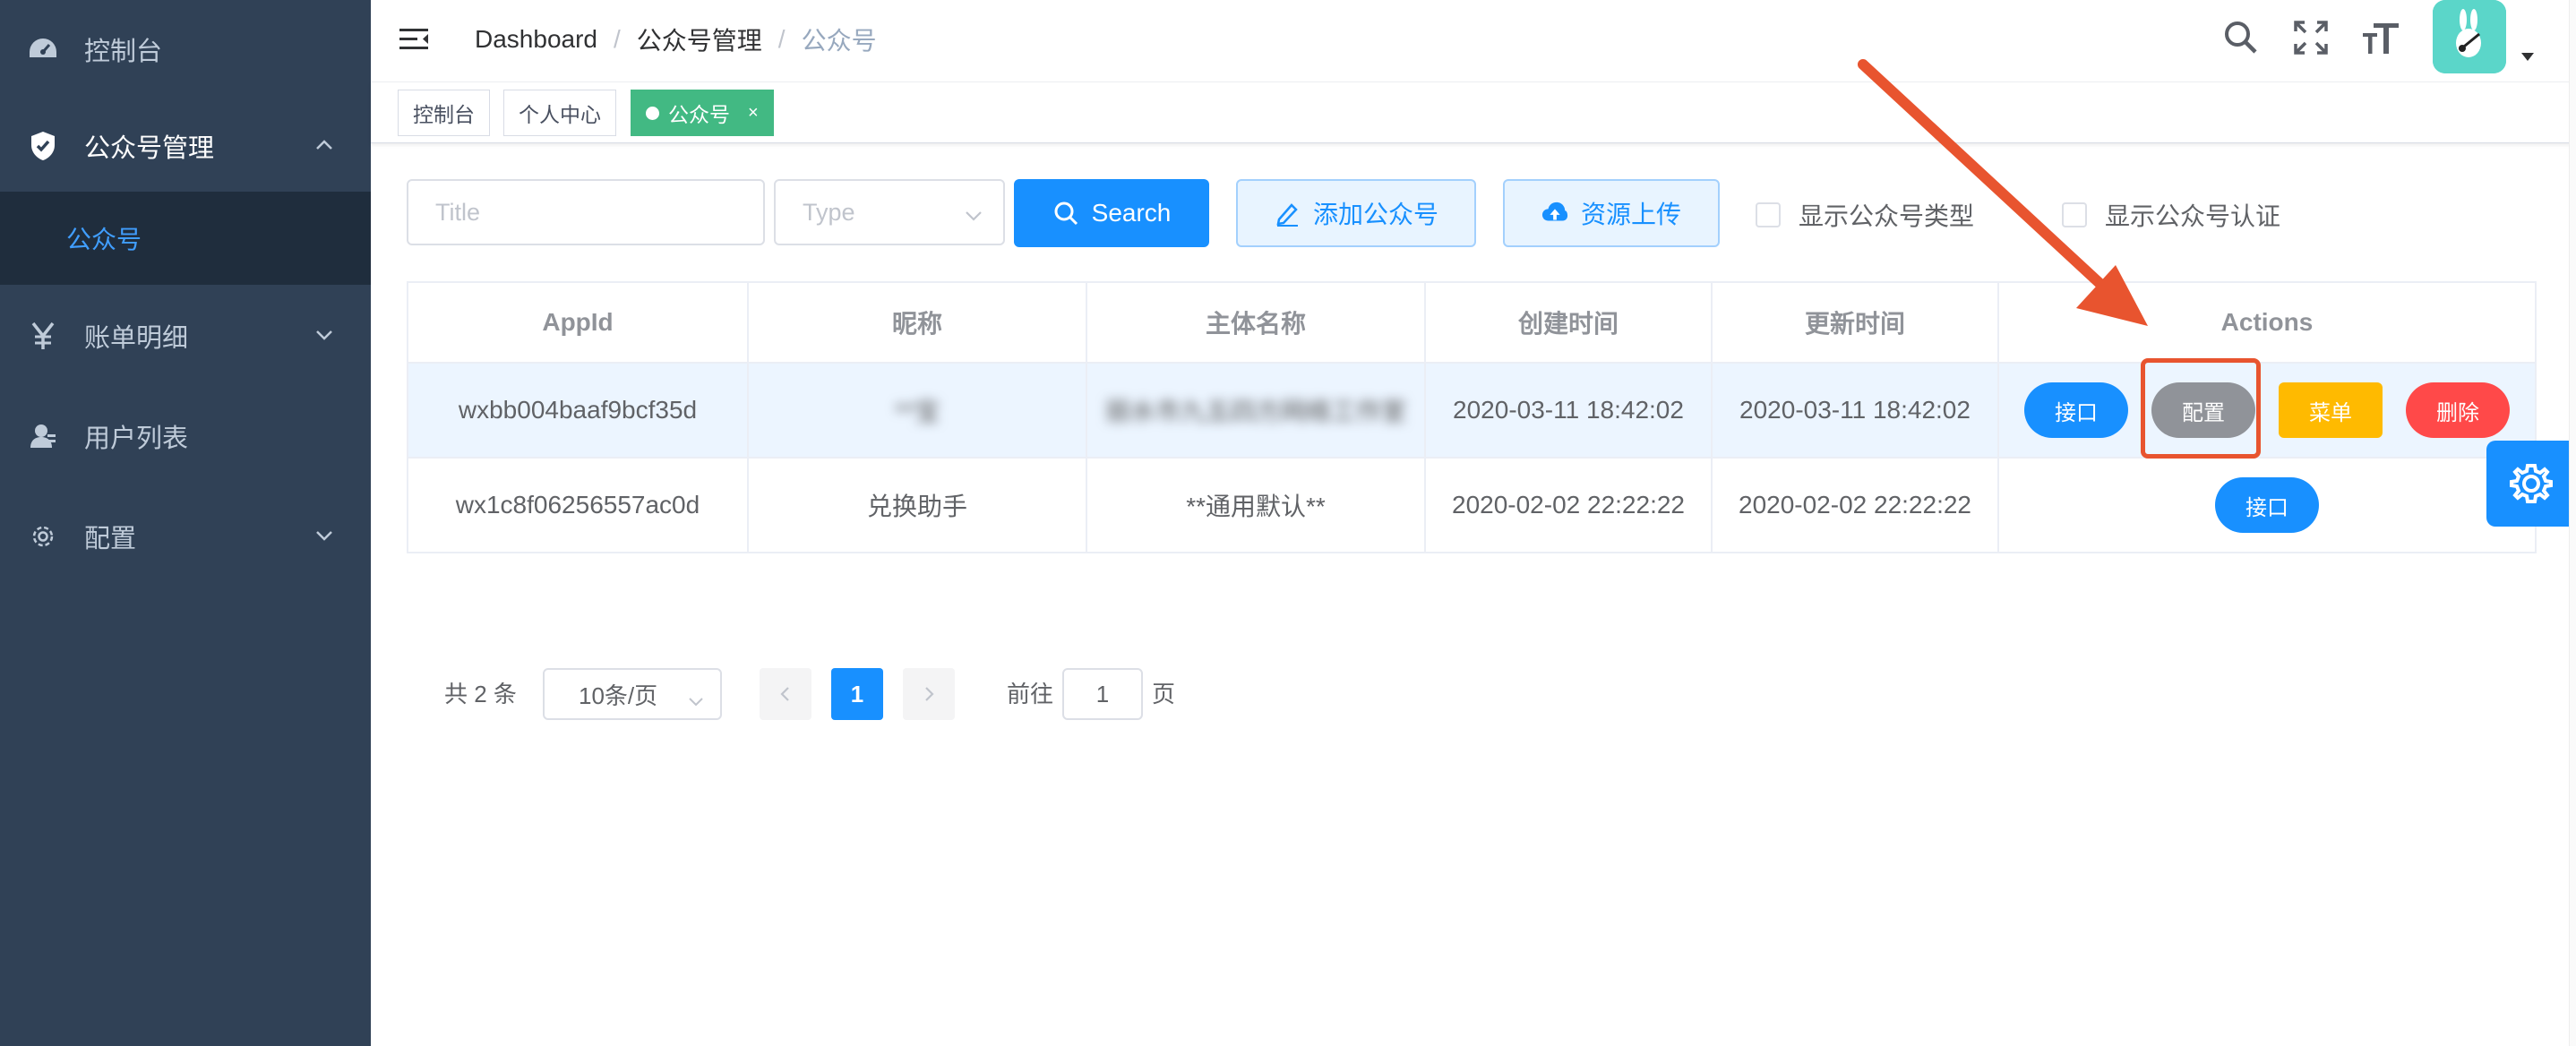 The image size is (2576, 1046). I want to click on sidebar-item-wechat-management: 公众号管理, so click(185, 146).